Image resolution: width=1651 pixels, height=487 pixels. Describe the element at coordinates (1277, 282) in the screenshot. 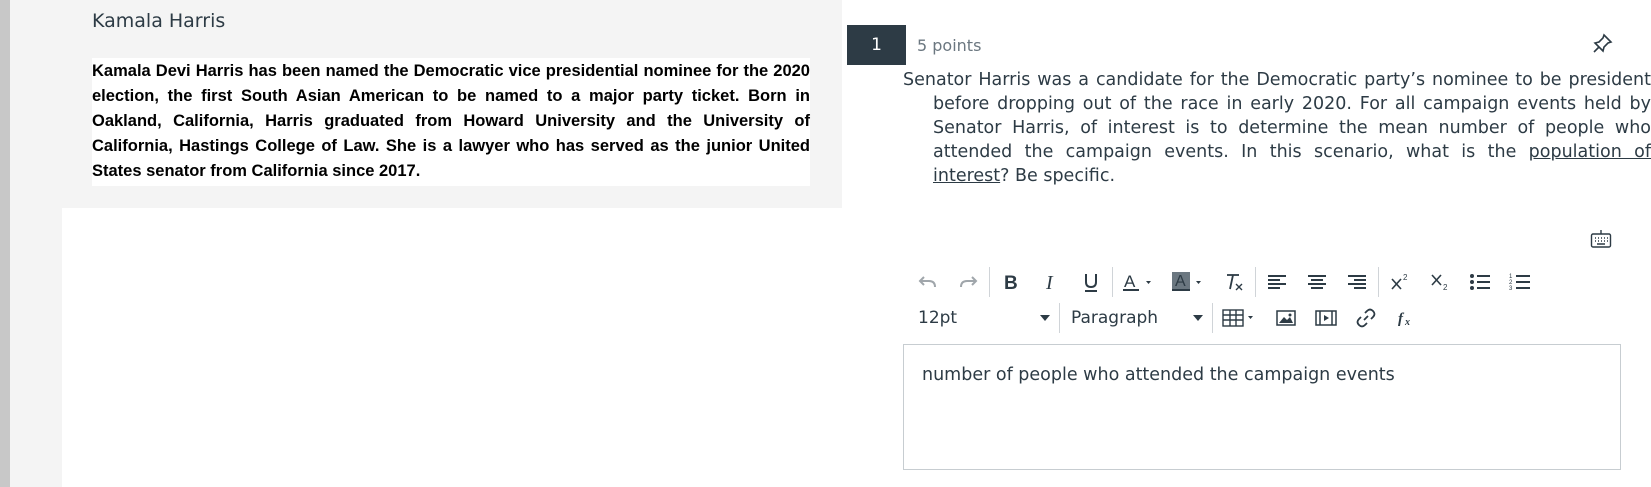

I see `align-left-icon` at that location.